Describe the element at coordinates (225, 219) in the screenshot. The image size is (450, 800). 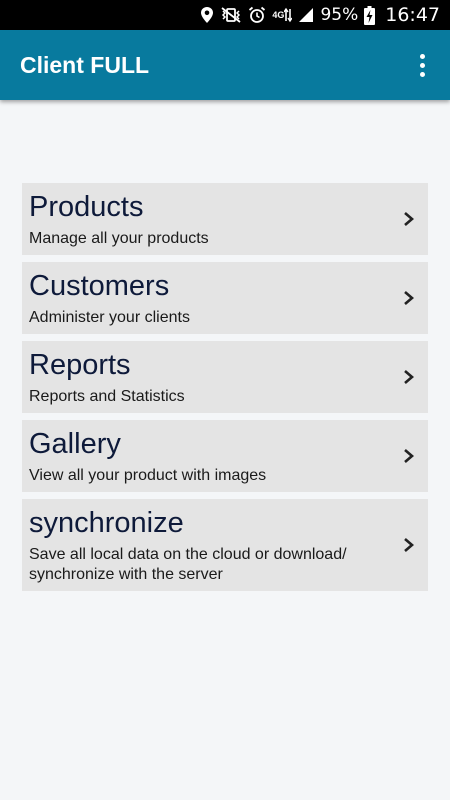
I see `menu-item-products: Products Manage all your products` at that location.